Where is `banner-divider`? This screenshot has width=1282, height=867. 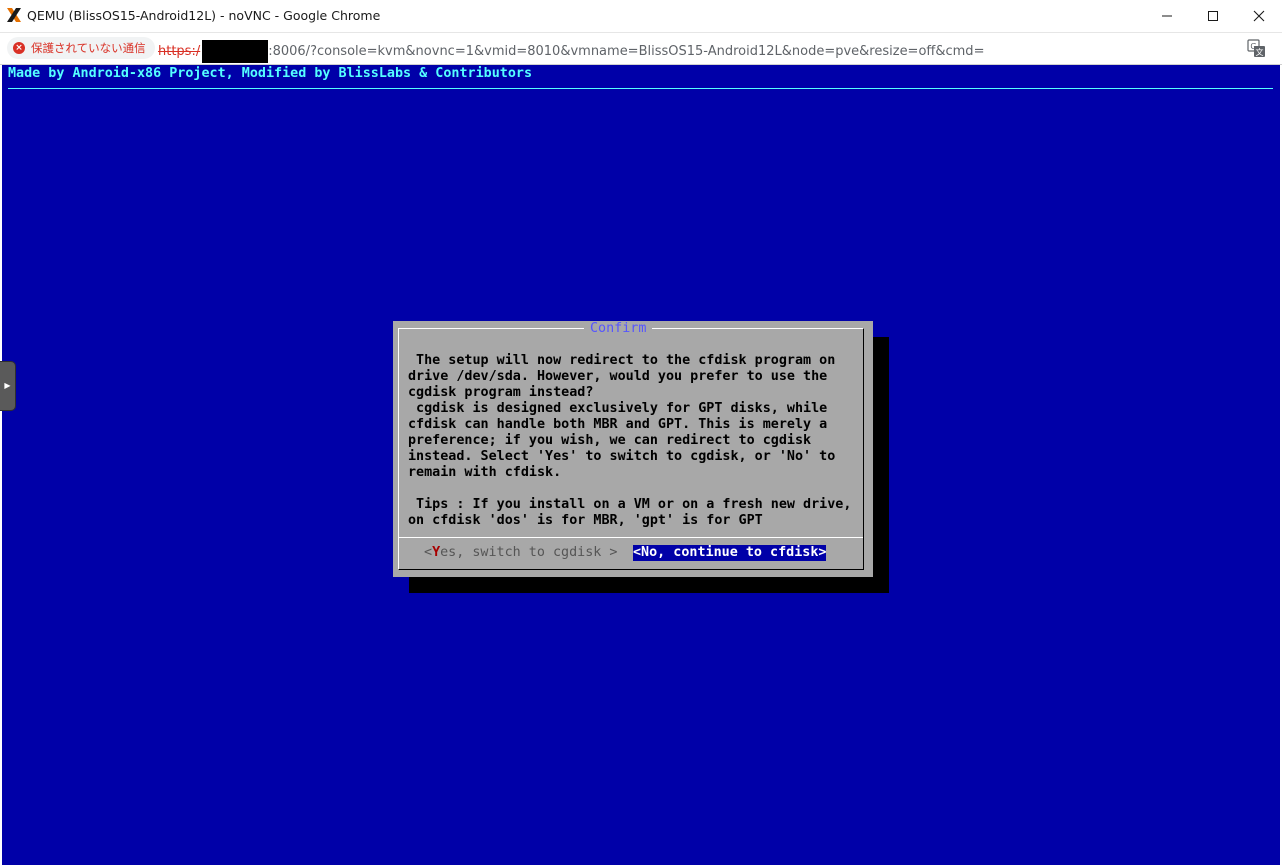
banner-divider is located at coordinates (640, 88).